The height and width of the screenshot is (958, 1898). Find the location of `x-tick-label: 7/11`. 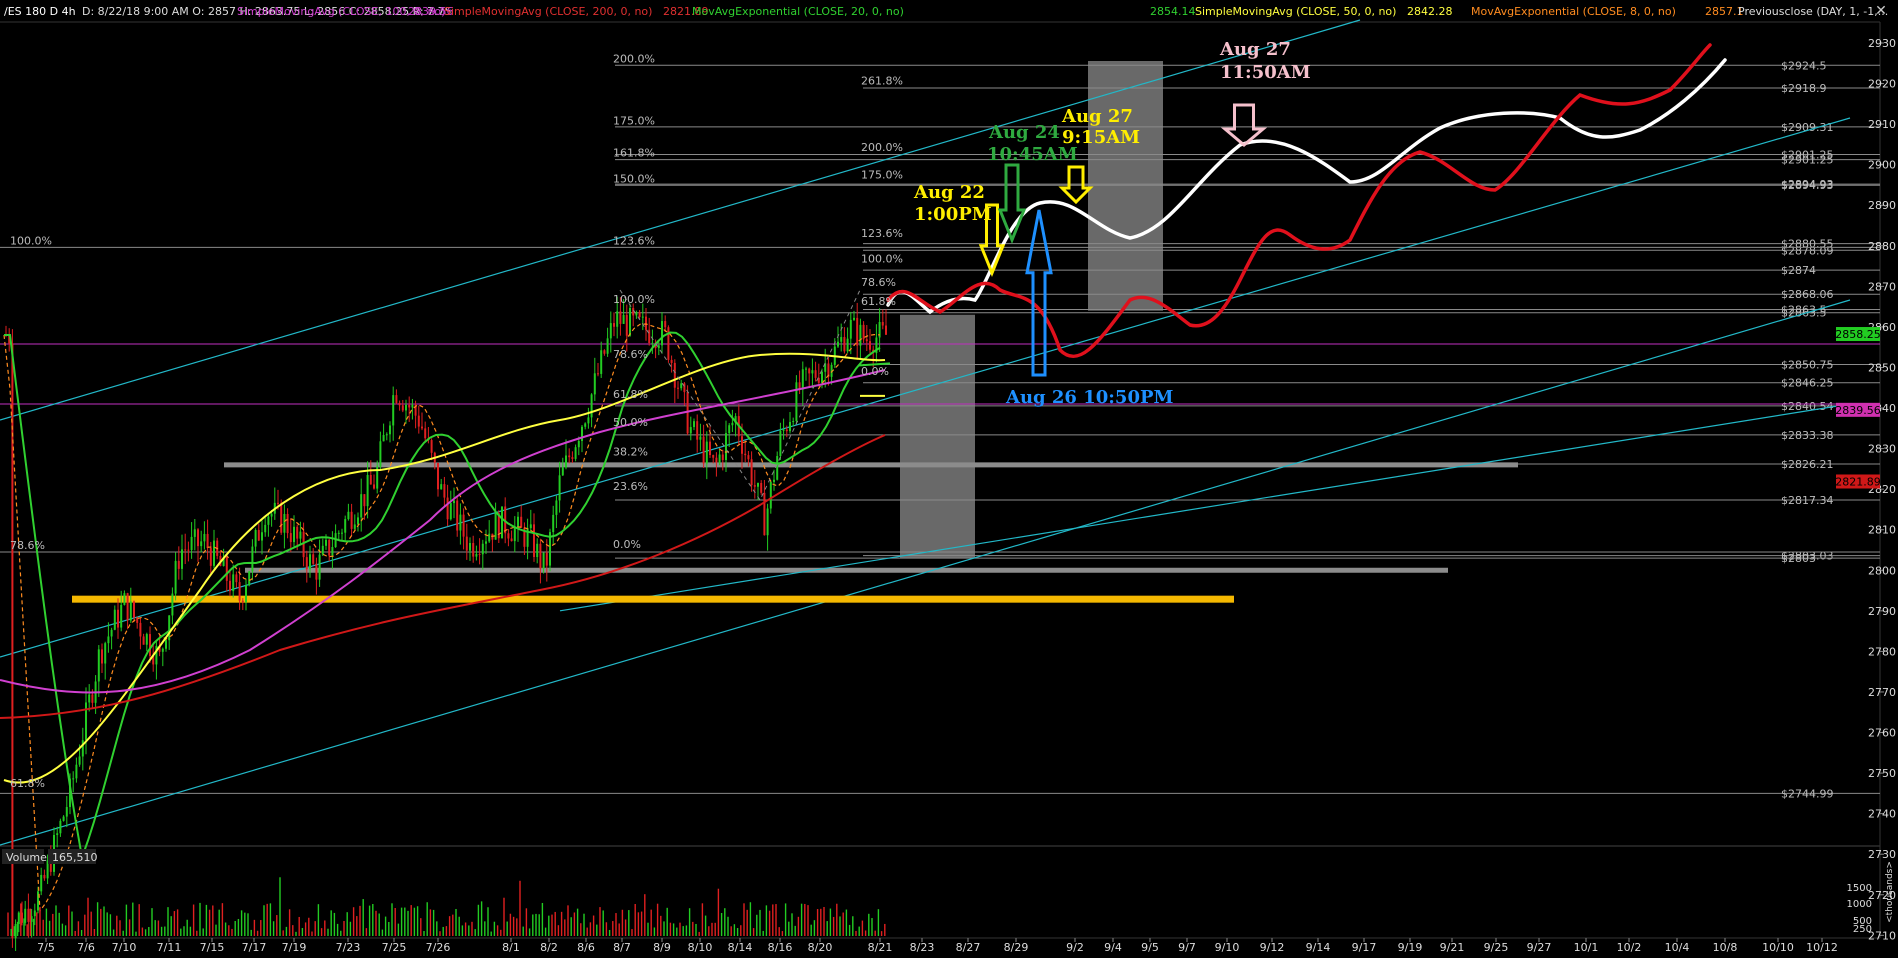

x-tick-label: 7/11 is located at coordinates (169, 947).